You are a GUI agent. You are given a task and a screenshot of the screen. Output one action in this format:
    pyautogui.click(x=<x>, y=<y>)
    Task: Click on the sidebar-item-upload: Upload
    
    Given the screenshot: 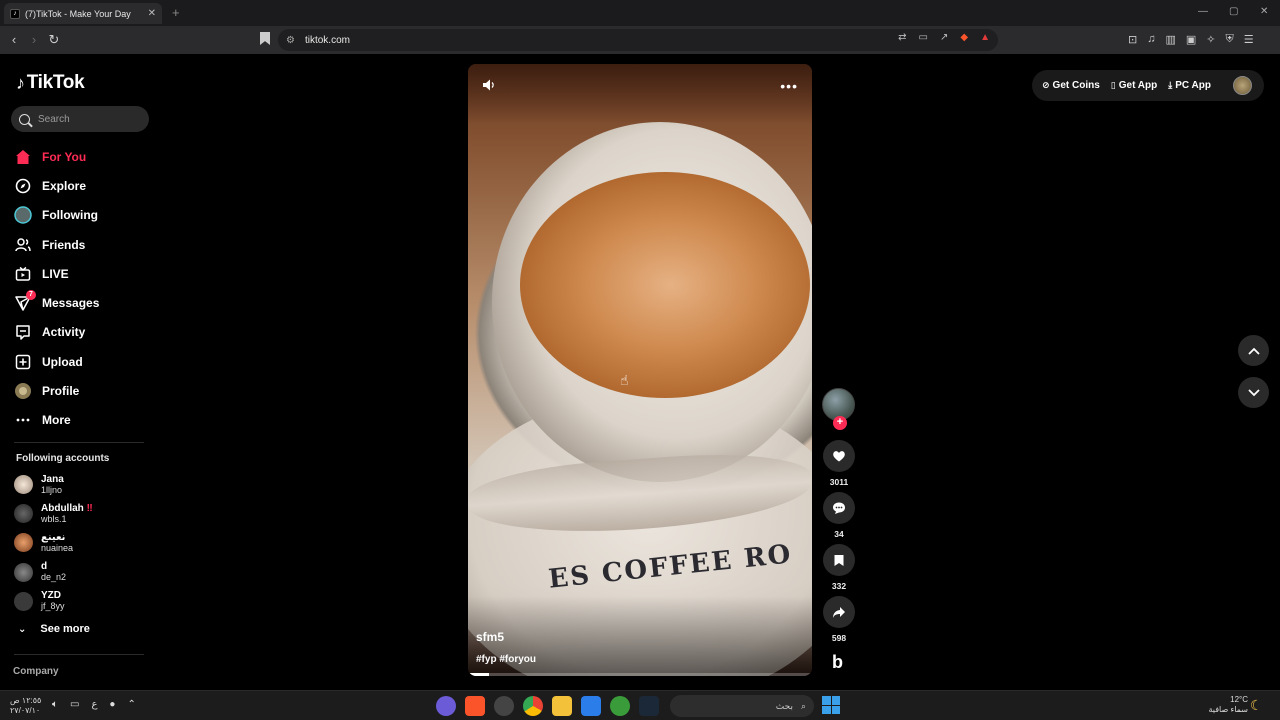 What is the action you would take?
    pyautogui.click(x=56, y=361)
    